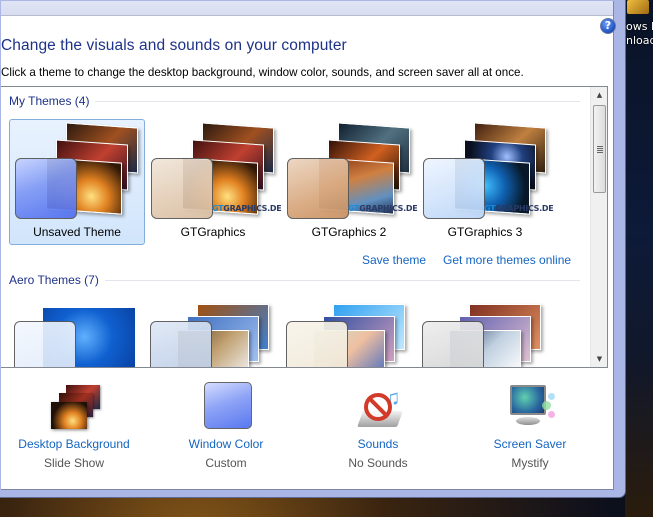 The image size is (653, 517). I want to click on theme-gtgraphics-3: GTGRAPHICS.DE GTGraphics 3, so click(485, 182).